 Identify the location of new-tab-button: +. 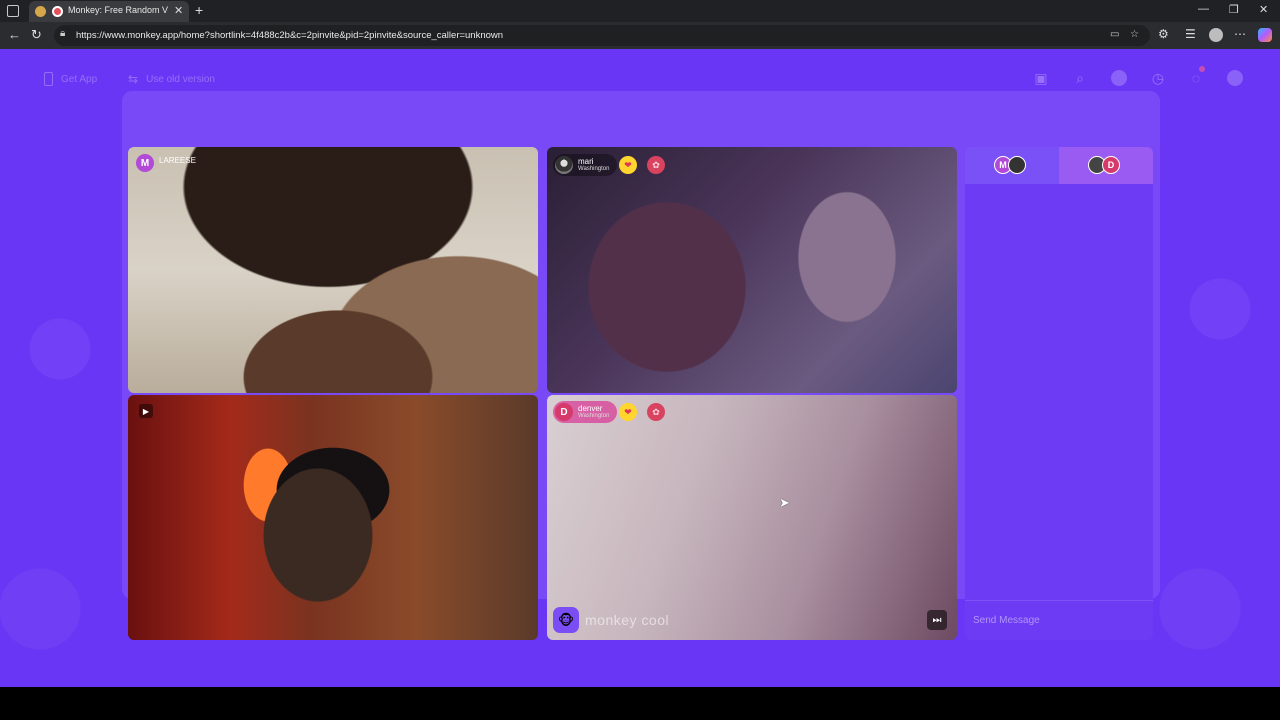
(199, 10).